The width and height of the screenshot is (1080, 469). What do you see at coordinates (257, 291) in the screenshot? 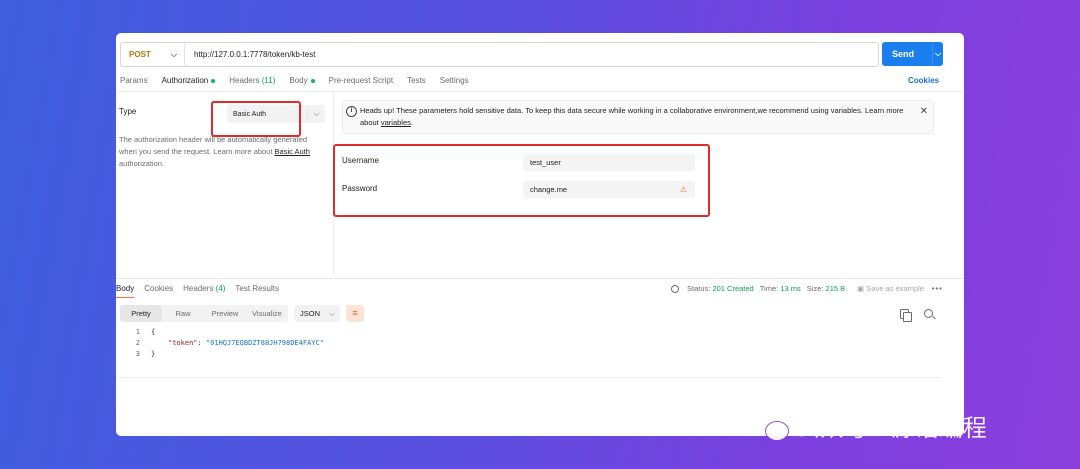
I see `tab-test-results: Test Results` at bounding box center [257, 291].